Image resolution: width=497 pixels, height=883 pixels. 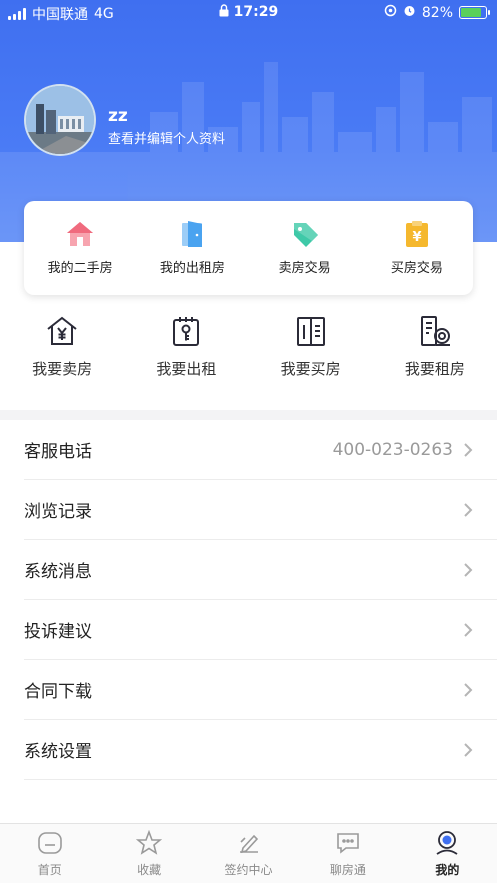 I want to click on action-row: 我要卖房 我要出租 我要买房 我要租房, so click(x=248, y=354).